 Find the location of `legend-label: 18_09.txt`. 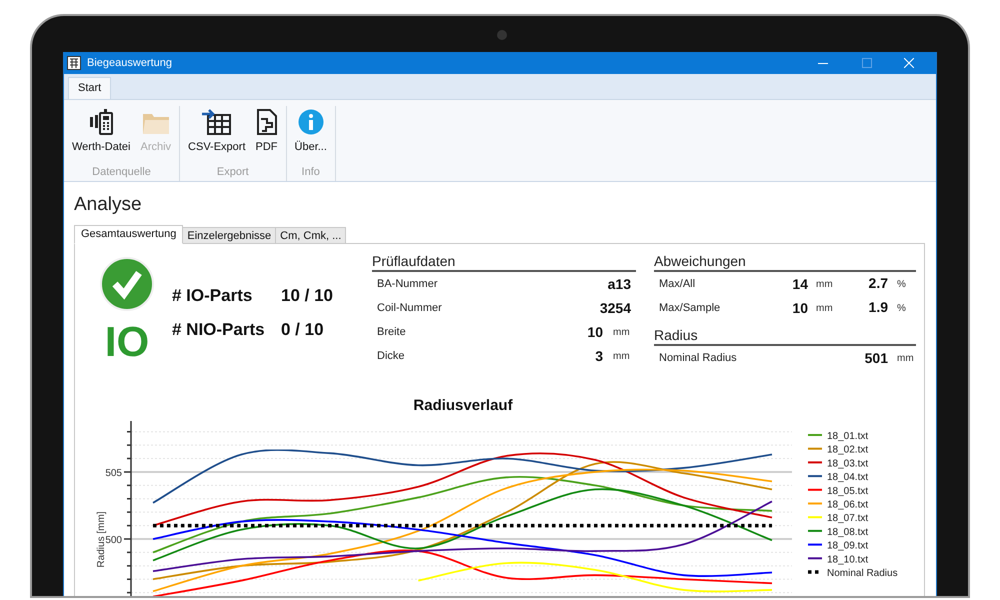

legend-label: 18_09.txt is located at coordinates (847, 546).